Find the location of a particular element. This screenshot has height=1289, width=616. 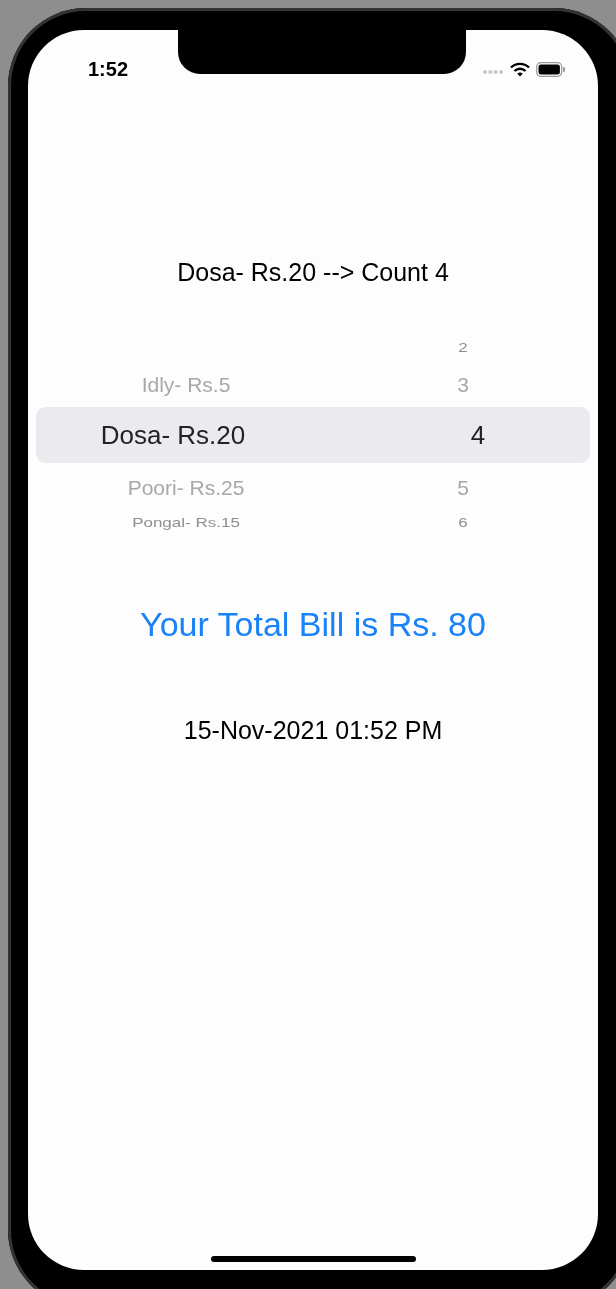

signal-icon is located at coordinates (493, 71).